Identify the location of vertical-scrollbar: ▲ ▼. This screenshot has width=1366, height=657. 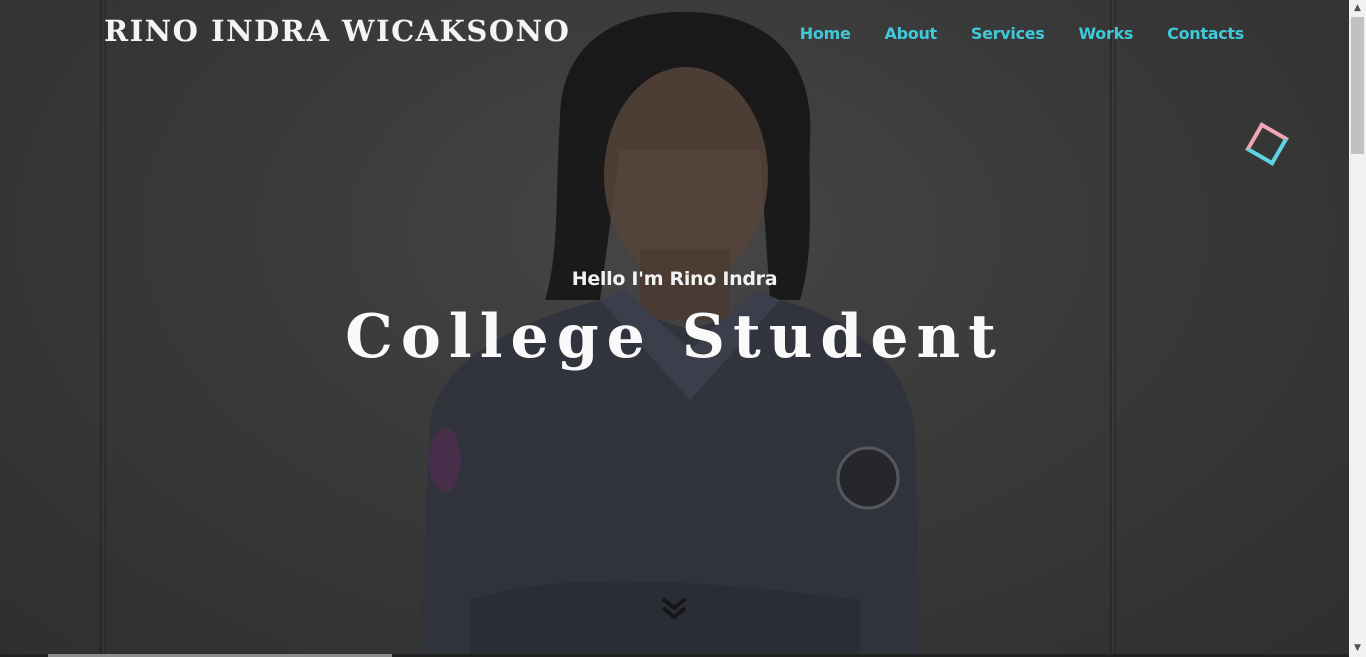
(1357, 328).